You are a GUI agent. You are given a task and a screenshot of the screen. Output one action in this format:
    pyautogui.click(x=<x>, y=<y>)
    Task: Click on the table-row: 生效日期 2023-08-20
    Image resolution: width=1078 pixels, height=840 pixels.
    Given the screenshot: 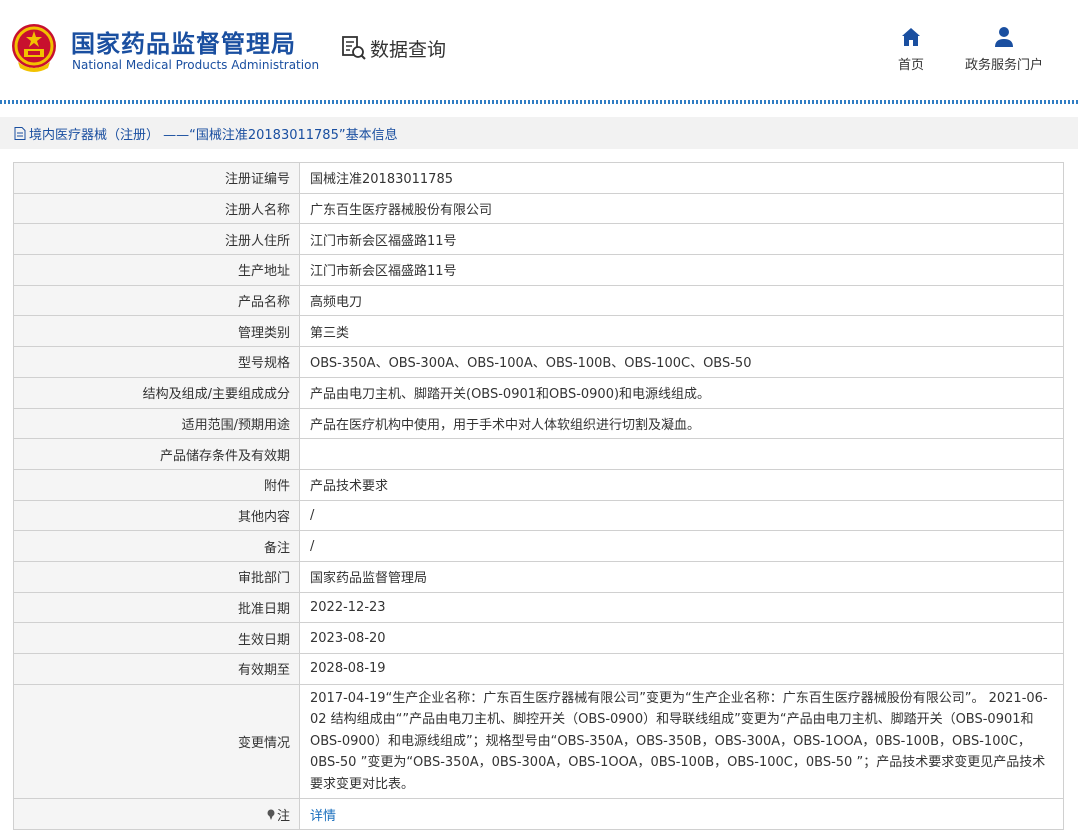 What is the action you would take?
    pyautogui.click(x=538, y=638)
    